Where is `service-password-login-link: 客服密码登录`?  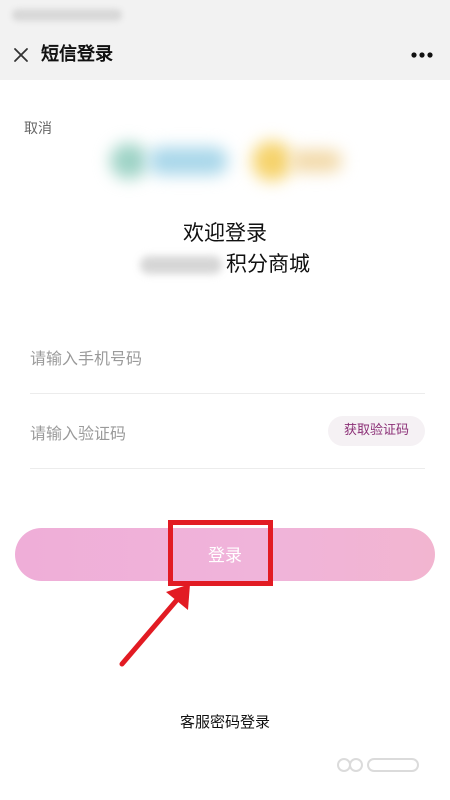
service-password-login-link: 客服密码登录 is located at coordinates (225, 722).